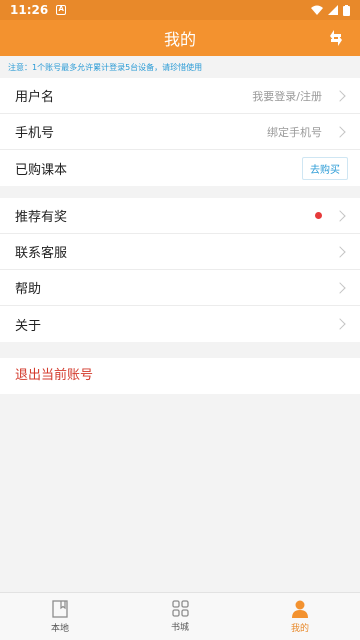 The width and height of the screenshot is (360, 640). Describe the element at coordinates (299, 628) in the screenshot. I see `nav-mine-label: 我的` at that location.